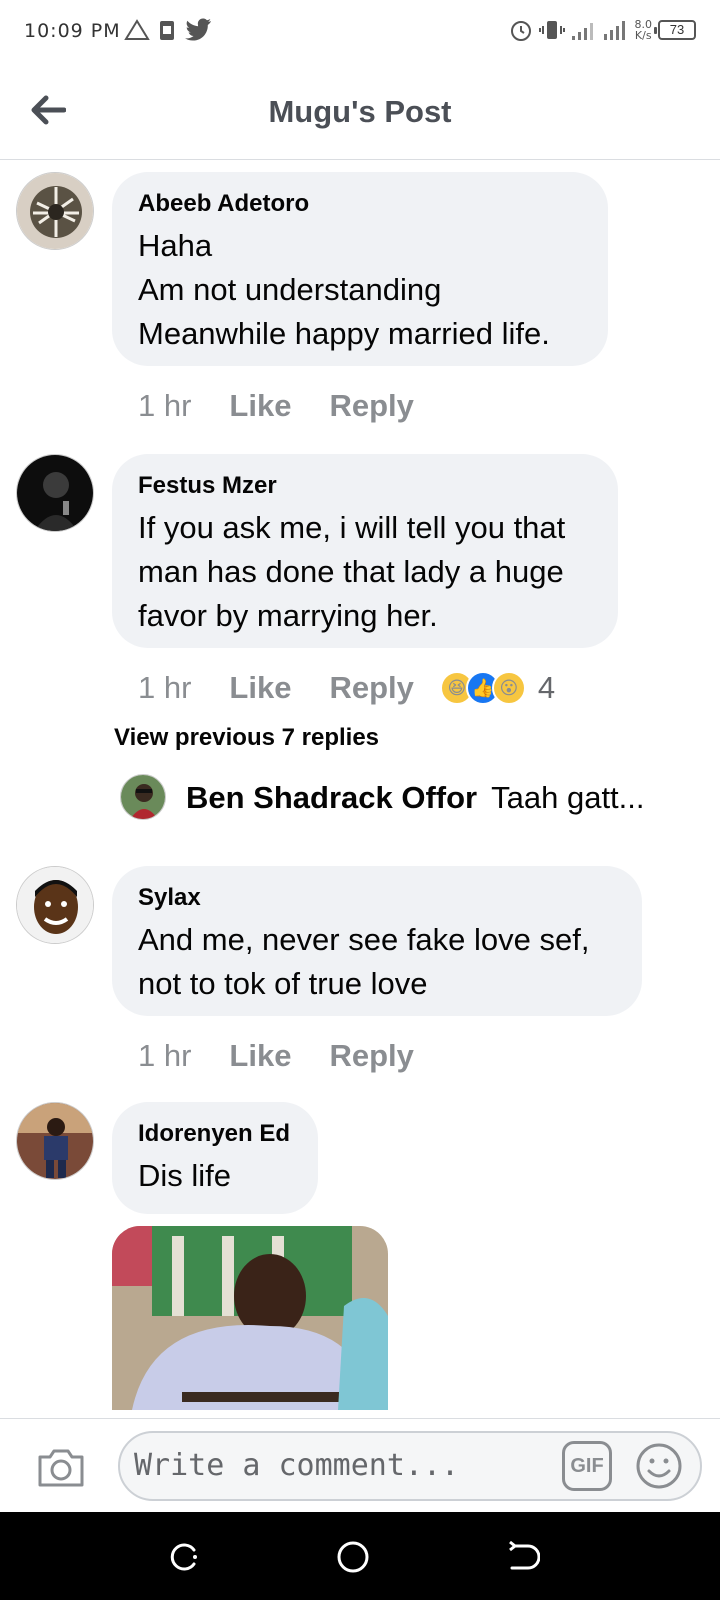  What do you see at coordinates (246, 738) in the screenshot?
I see `view-previous-replies: View previous 7 replies` at bounding box center [246, 738].